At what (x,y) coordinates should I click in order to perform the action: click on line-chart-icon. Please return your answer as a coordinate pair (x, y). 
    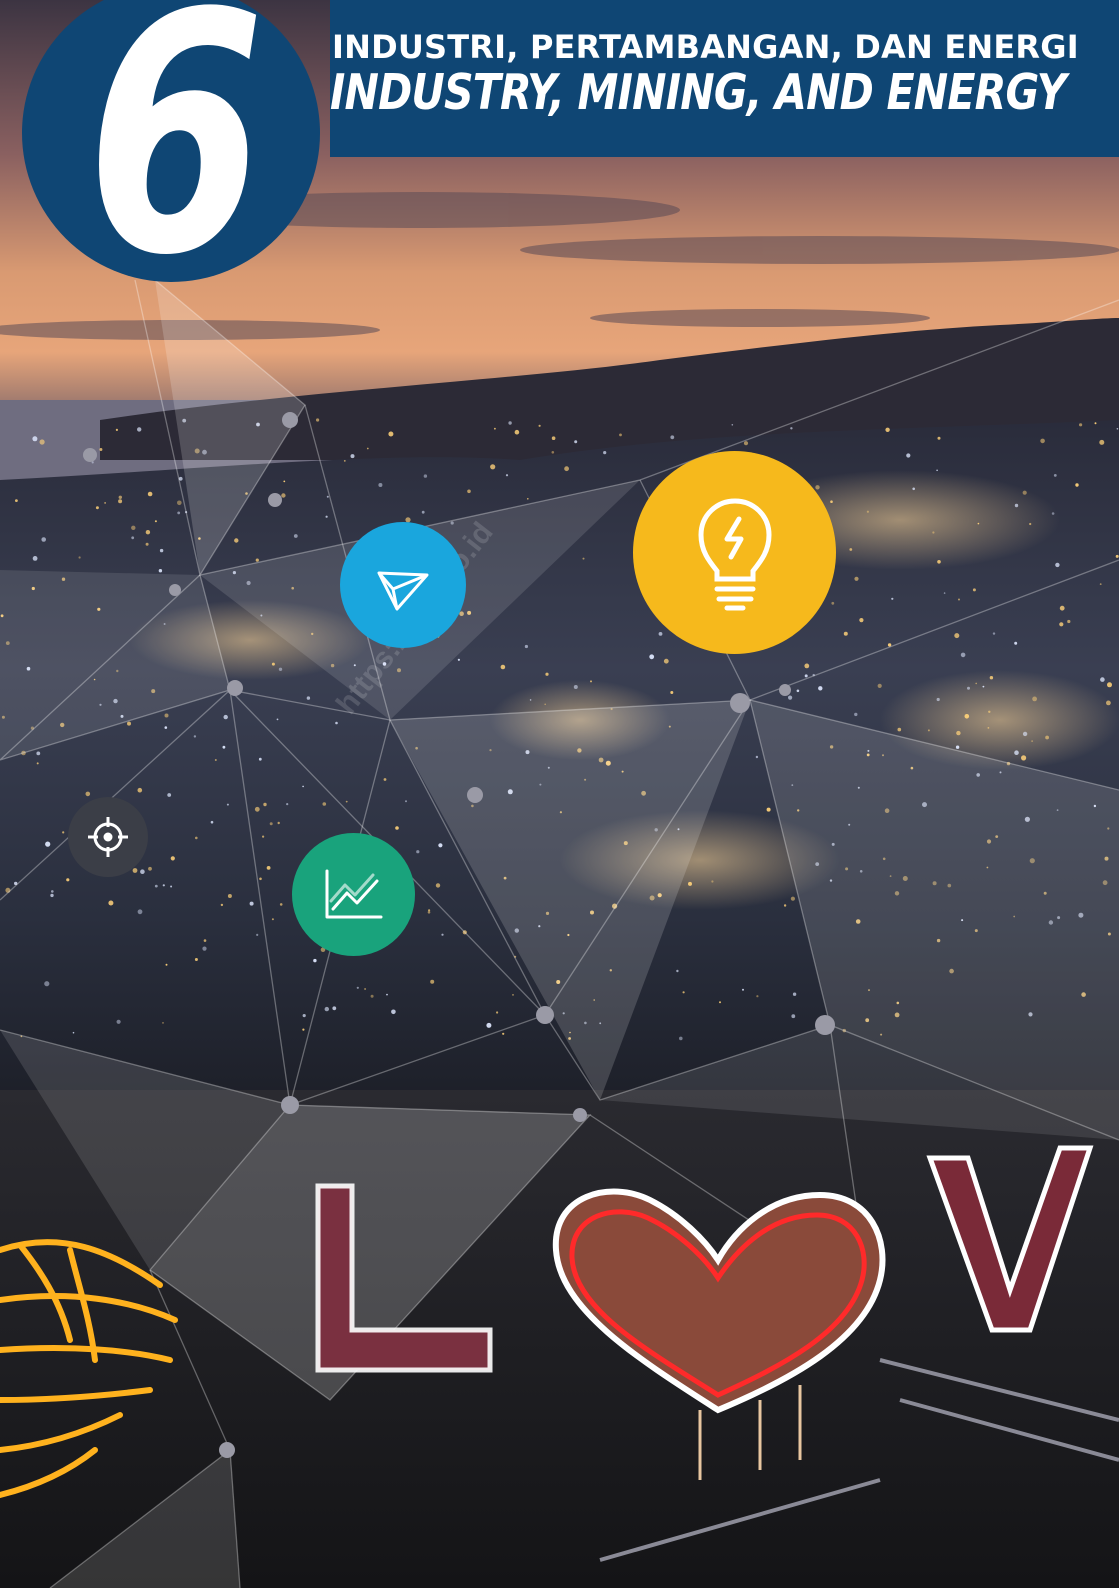
    Looking at the image, I should click on (353, 893).